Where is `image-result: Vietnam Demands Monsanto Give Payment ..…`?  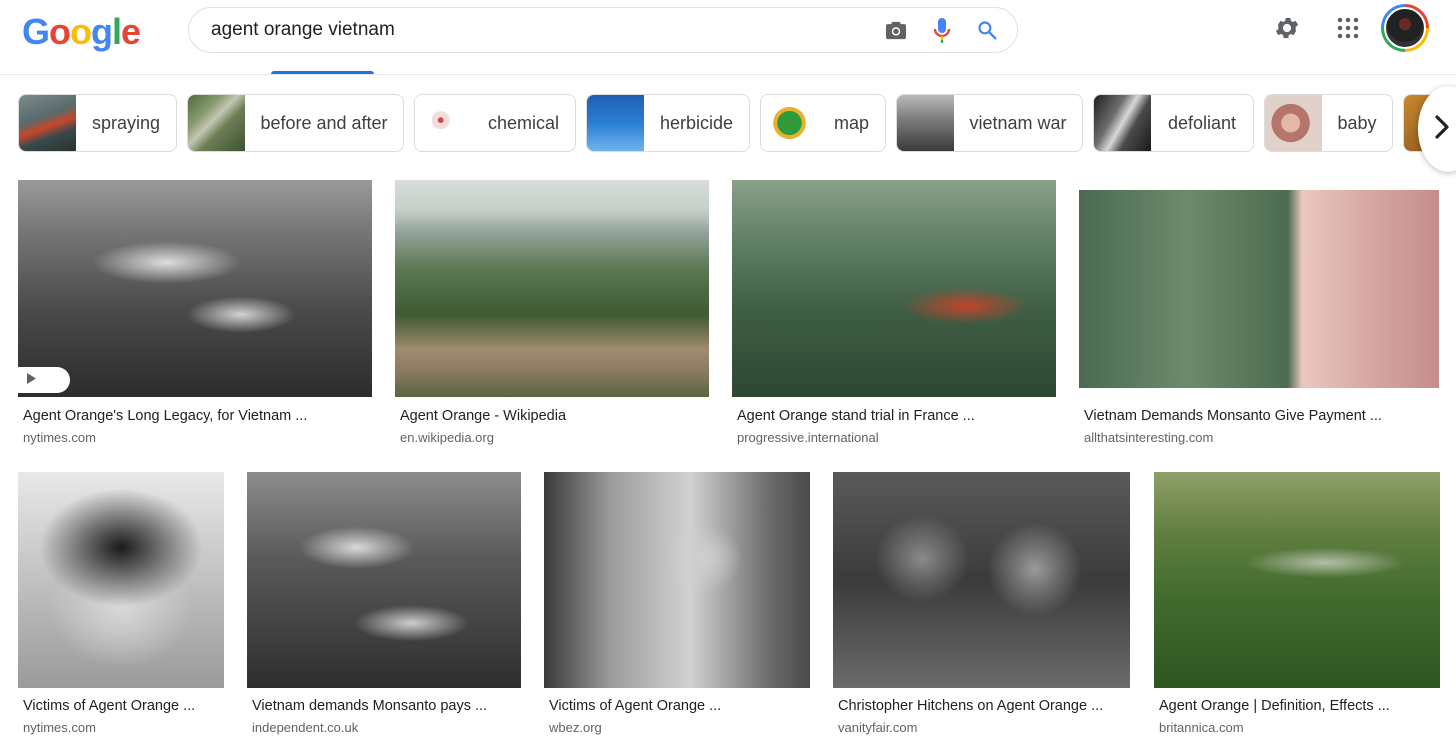
image-result: Vietnam Demands Monsanto Give Payment ..… is located at coordinates (1259, 315).